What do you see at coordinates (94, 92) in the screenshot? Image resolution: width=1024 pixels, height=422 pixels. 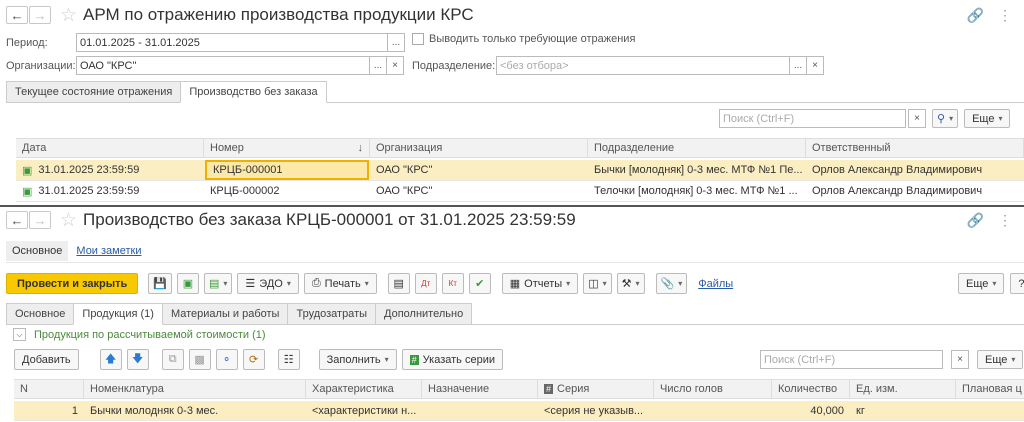 I see `tab-current-state: Текущее состояние отражения` at bounding box center [94, 92].